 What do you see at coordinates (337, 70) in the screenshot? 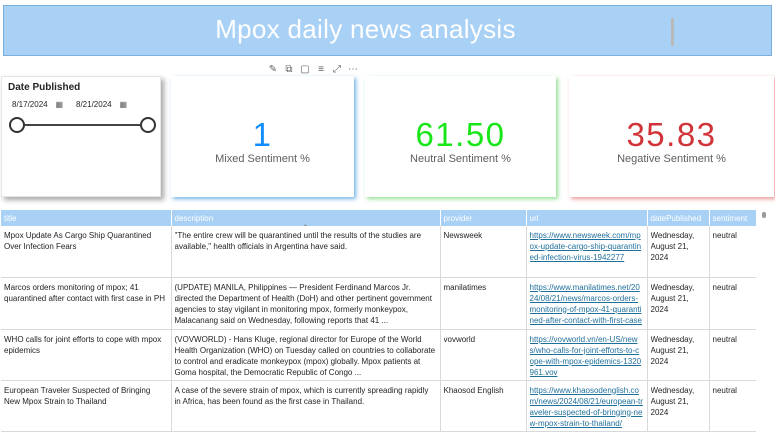
I see `focus-mode-icon: ⤢` at bounding box center [337, 70].